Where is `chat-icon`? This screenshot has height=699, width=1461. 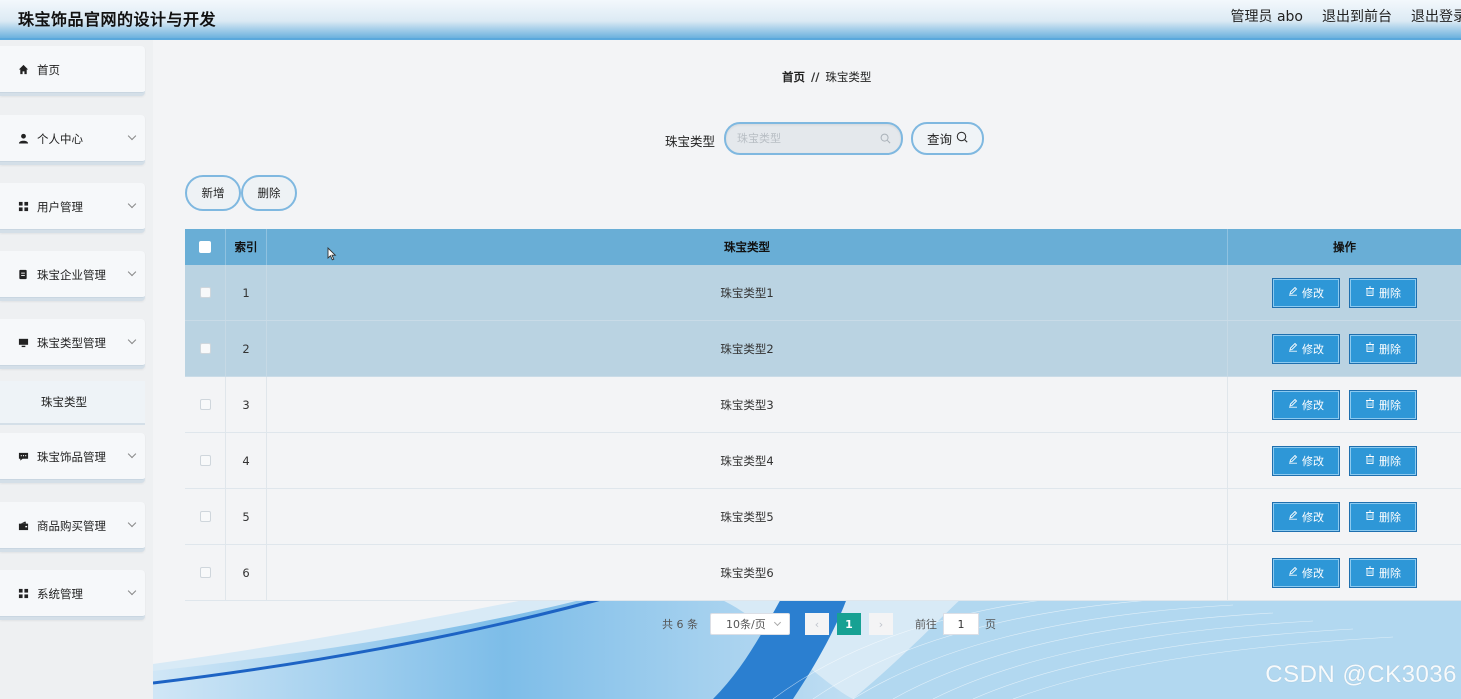
chat-icon is located at coordinates (23, 456).